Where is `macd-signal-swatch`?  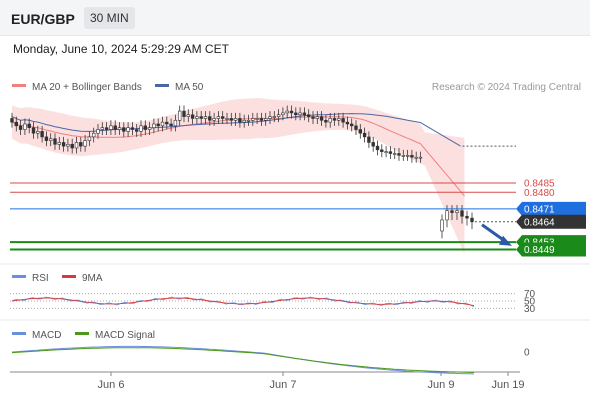 macd-signal-swatch is located at coordinates (82, 333).